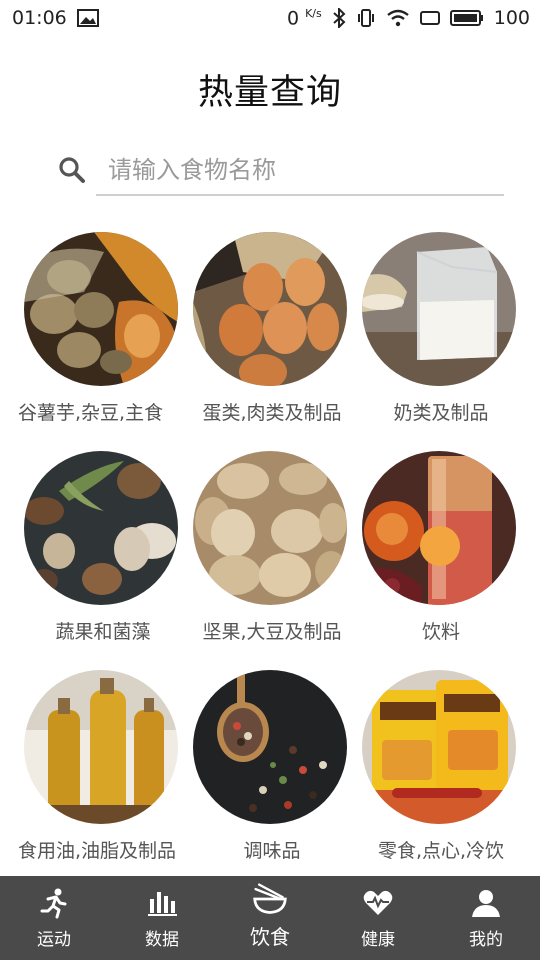  What do you see at coordinates (486, 940) in the screenshot?
I see `nav-label: 我的` at bounding box center [486, 940].